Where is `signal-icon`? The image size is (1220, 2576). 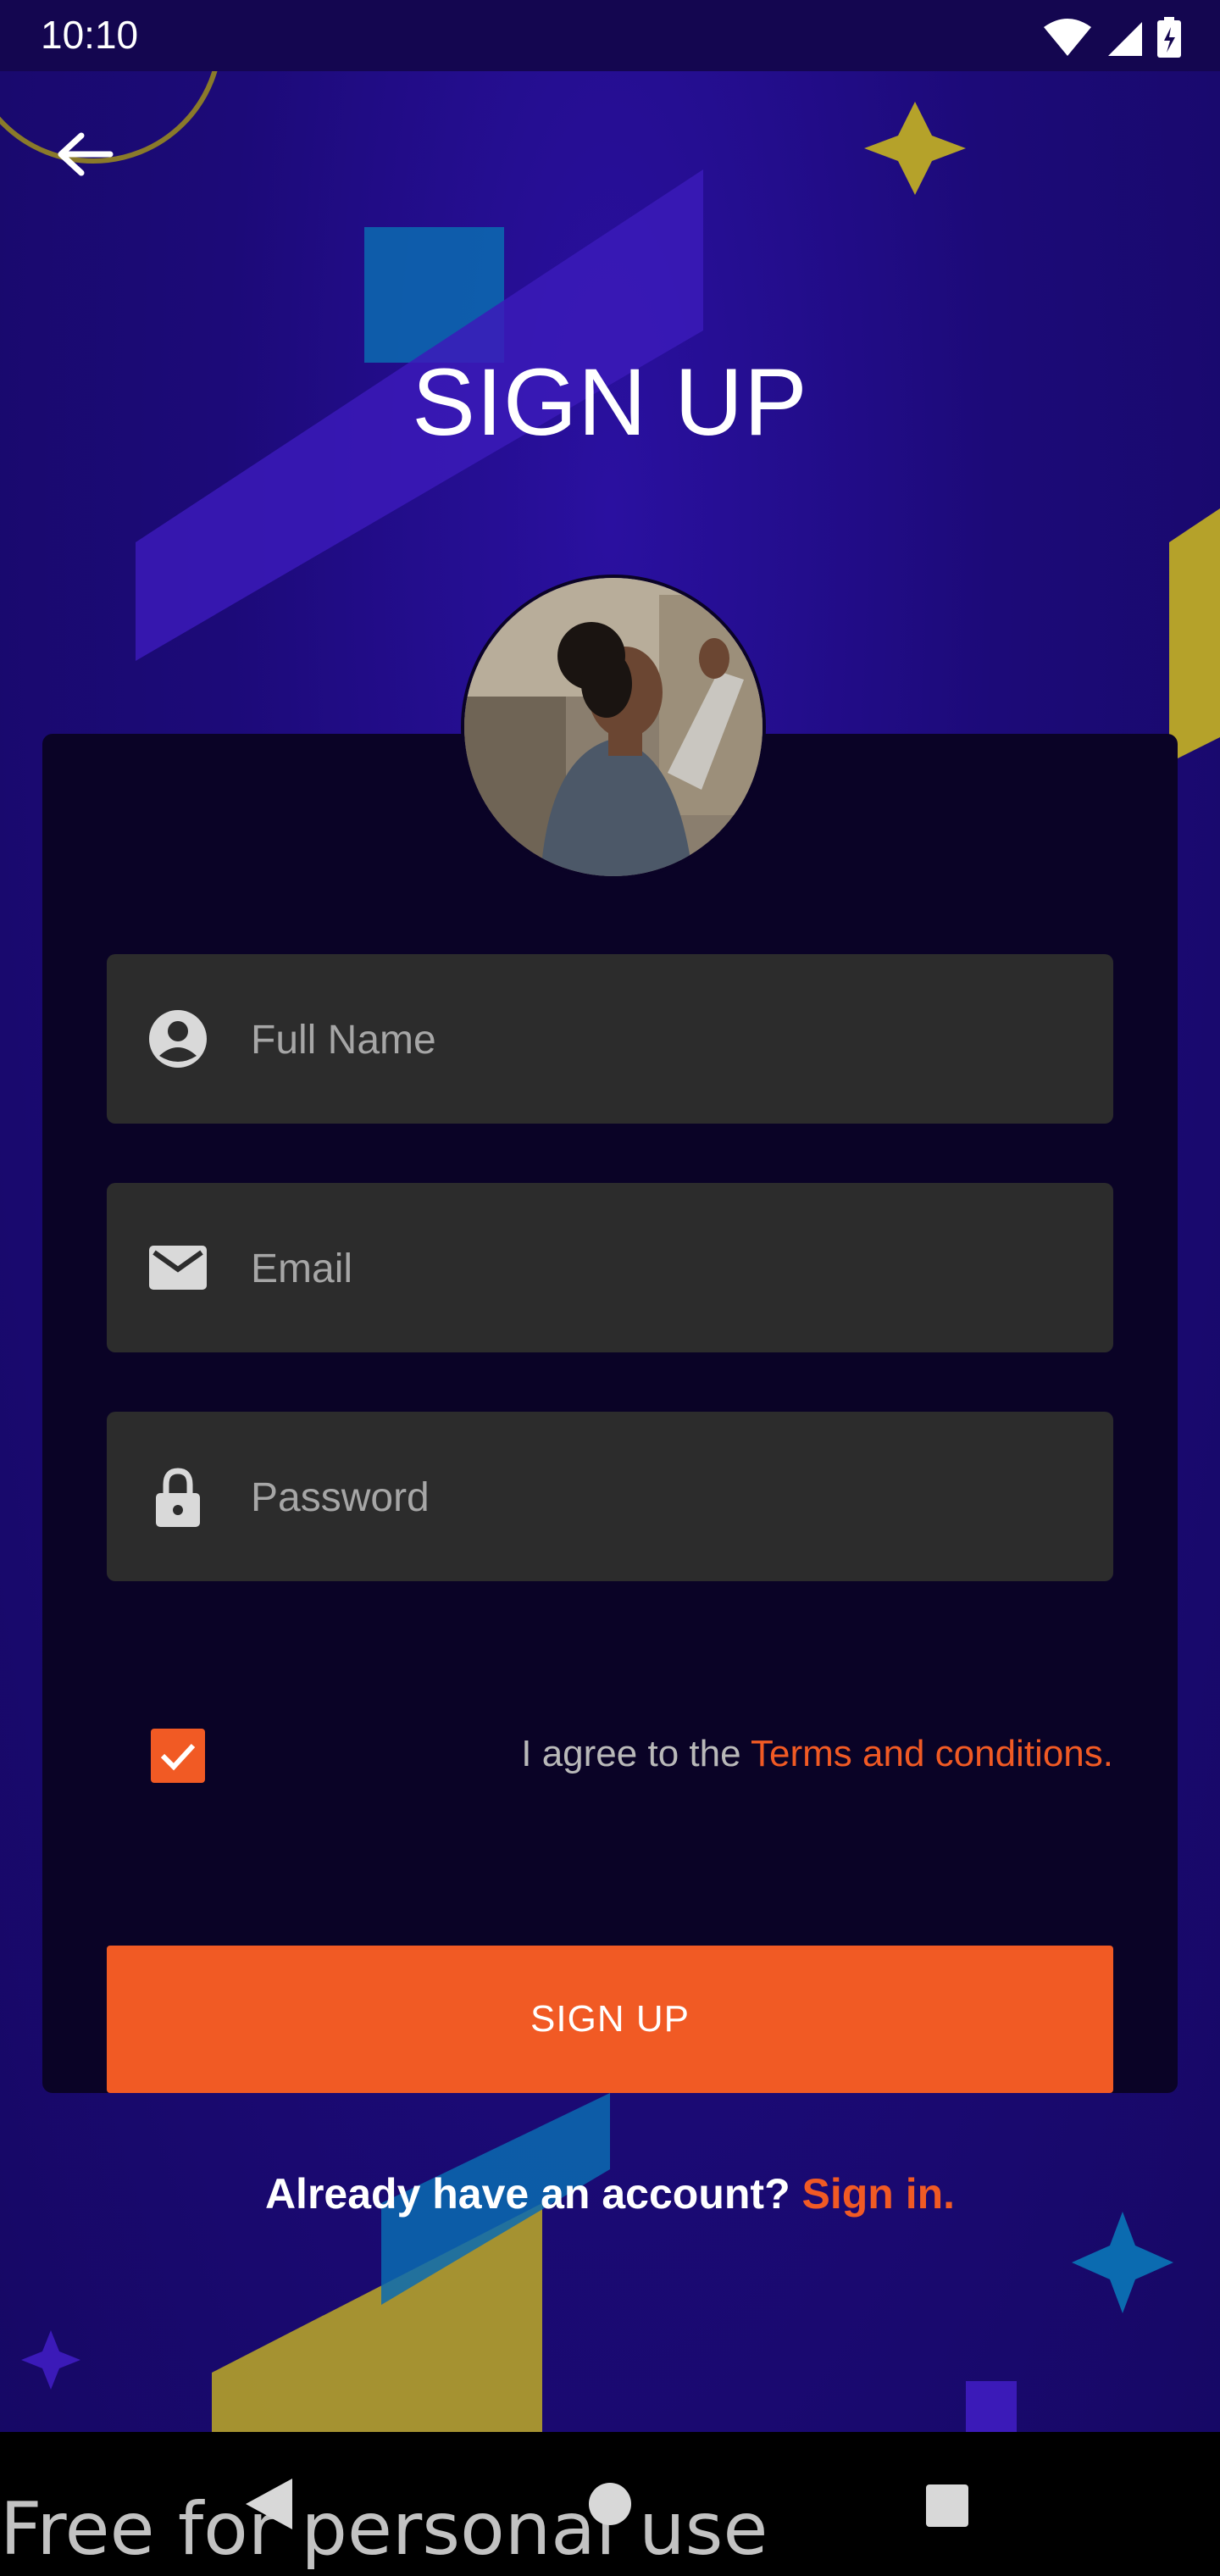 signal-icon is located at coordinates (1125, 39).